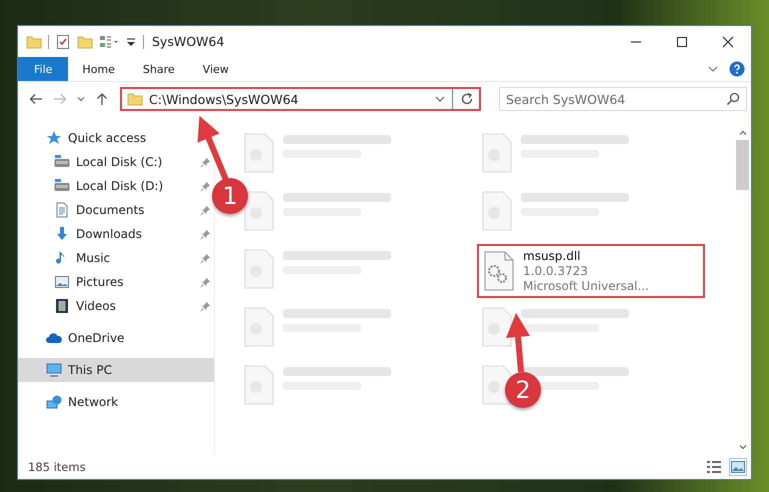 This screenshot has height=492, width=769. I want to click on sidebar-item: OneDrive, so click(116, 338).